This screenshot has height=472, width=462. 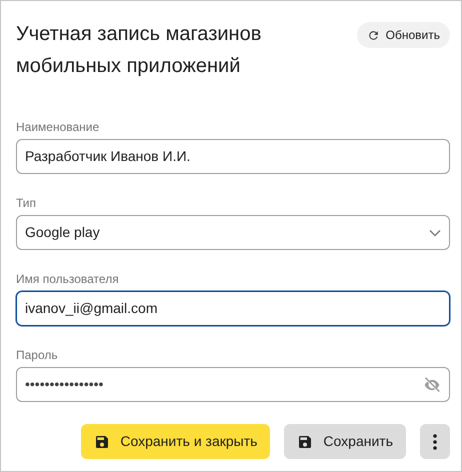 I want to click on more-icon, so click(x=435, y=442).